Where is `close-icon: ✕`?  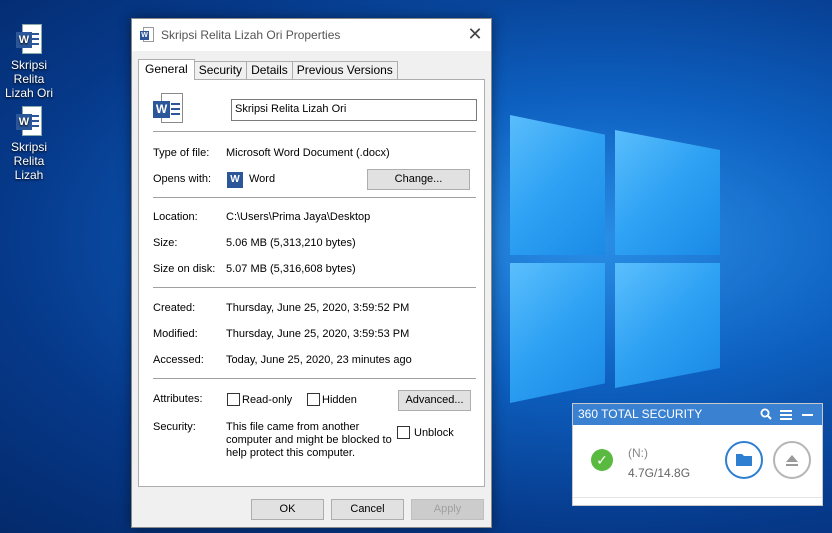
close-icon: ✕ is located at coordinates (475, 34).